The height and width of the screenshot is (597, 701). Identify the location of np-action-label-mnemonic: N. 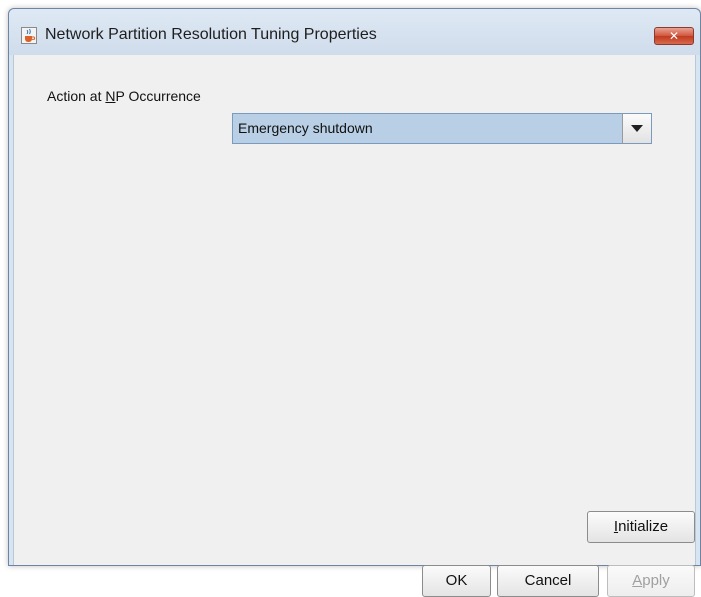
(110, 96).